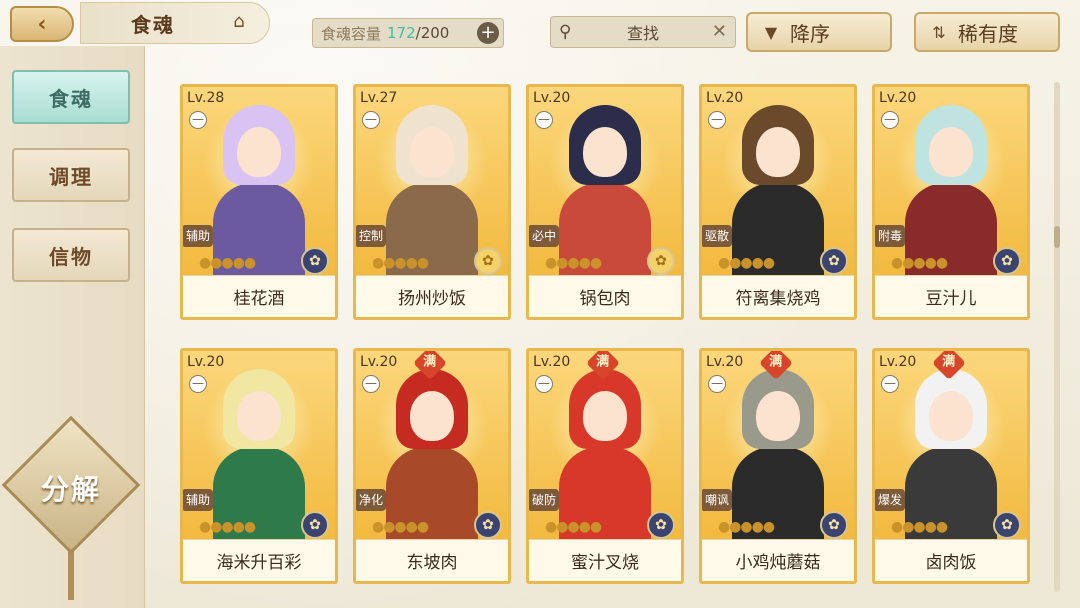 The height and width of the screenshot is (608, 1080). I want to click on role-tag: 净化, so click(371, 500).